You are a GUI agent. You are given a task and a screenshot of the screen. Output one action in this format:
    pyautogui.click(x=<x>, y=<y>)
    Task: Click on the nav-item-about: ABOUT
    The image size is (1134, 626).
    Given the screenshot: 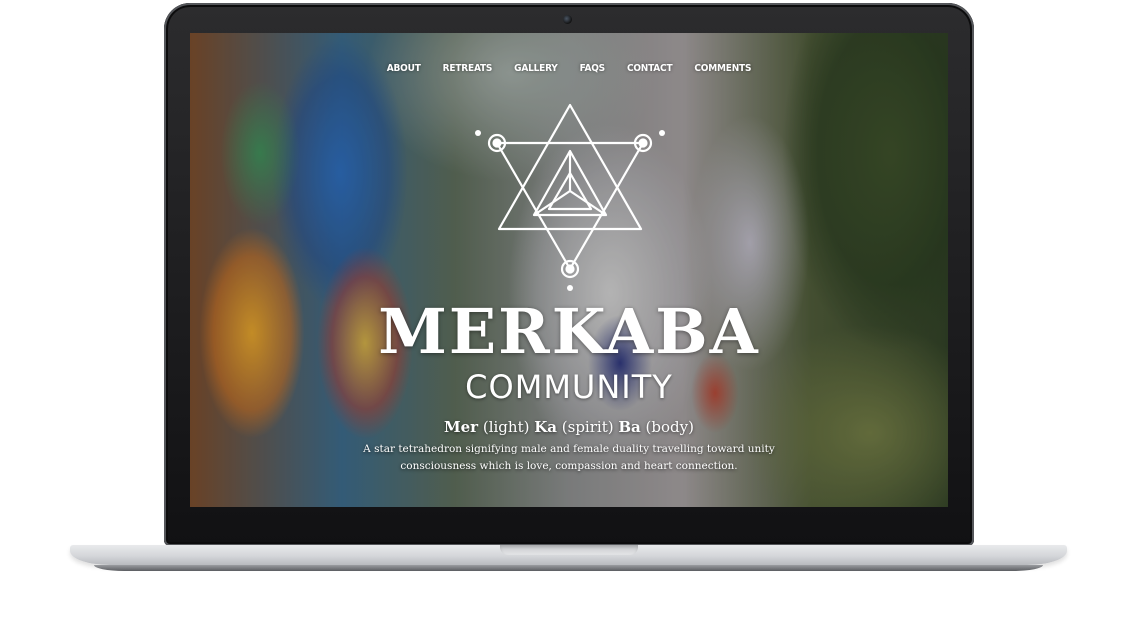 What is the action you would take?
    pyautogui.click(x=404, y=68)
    